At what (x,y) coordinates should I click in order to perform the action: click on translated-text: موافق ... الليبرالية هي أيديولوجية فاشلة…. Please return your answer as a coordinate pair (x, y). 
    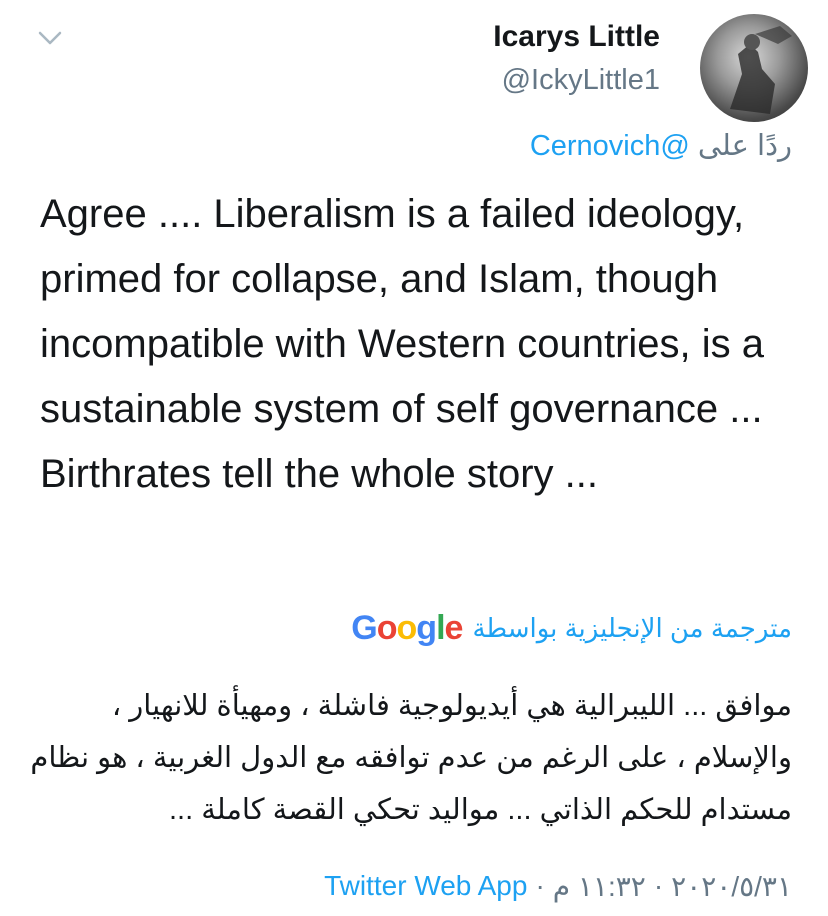
    Looking at the image, I should click on (411, 758).